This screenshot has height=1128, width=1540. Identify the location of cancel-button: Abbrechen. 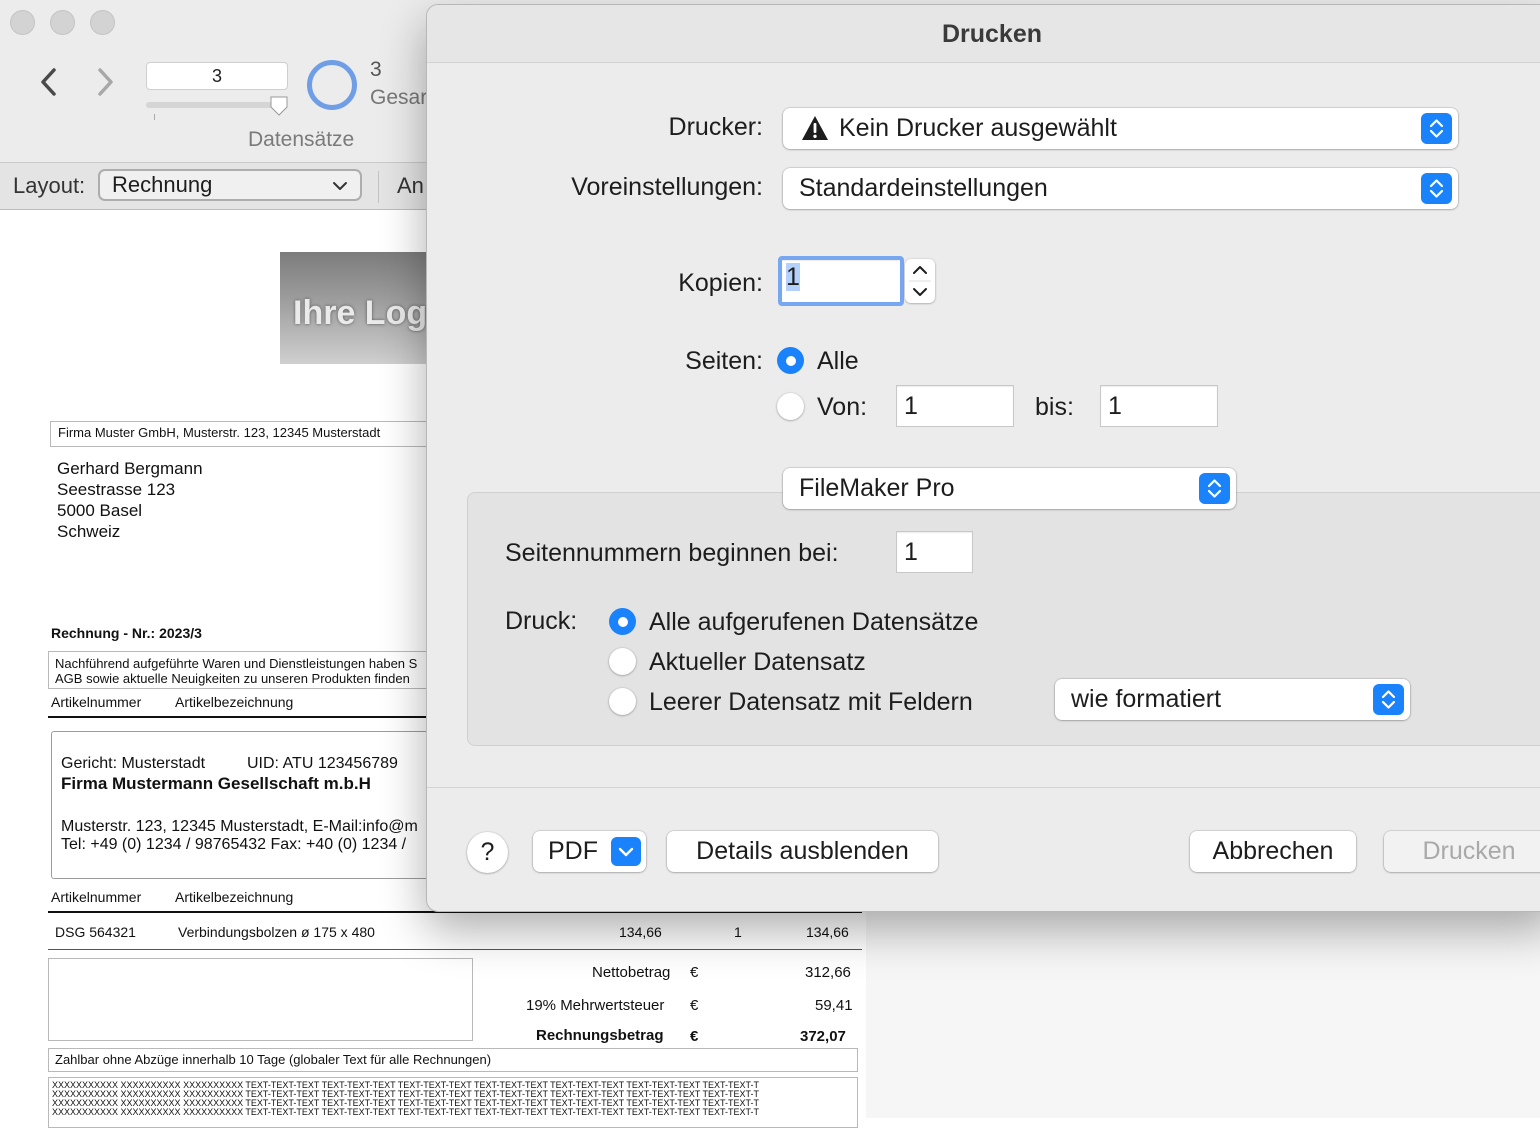
(1273, 851).